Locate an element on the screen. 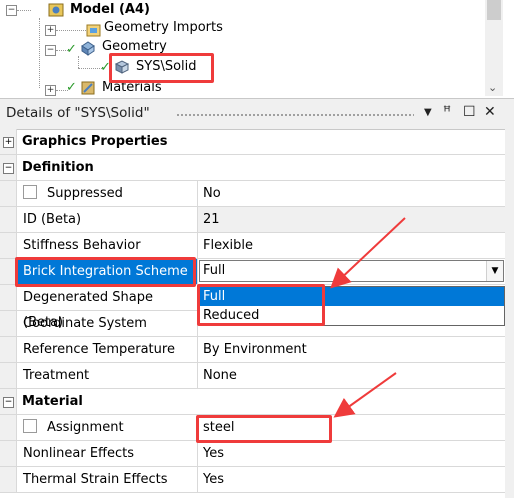  coordinate-system-label: Coordinate System is located at coordinates (107, 323).